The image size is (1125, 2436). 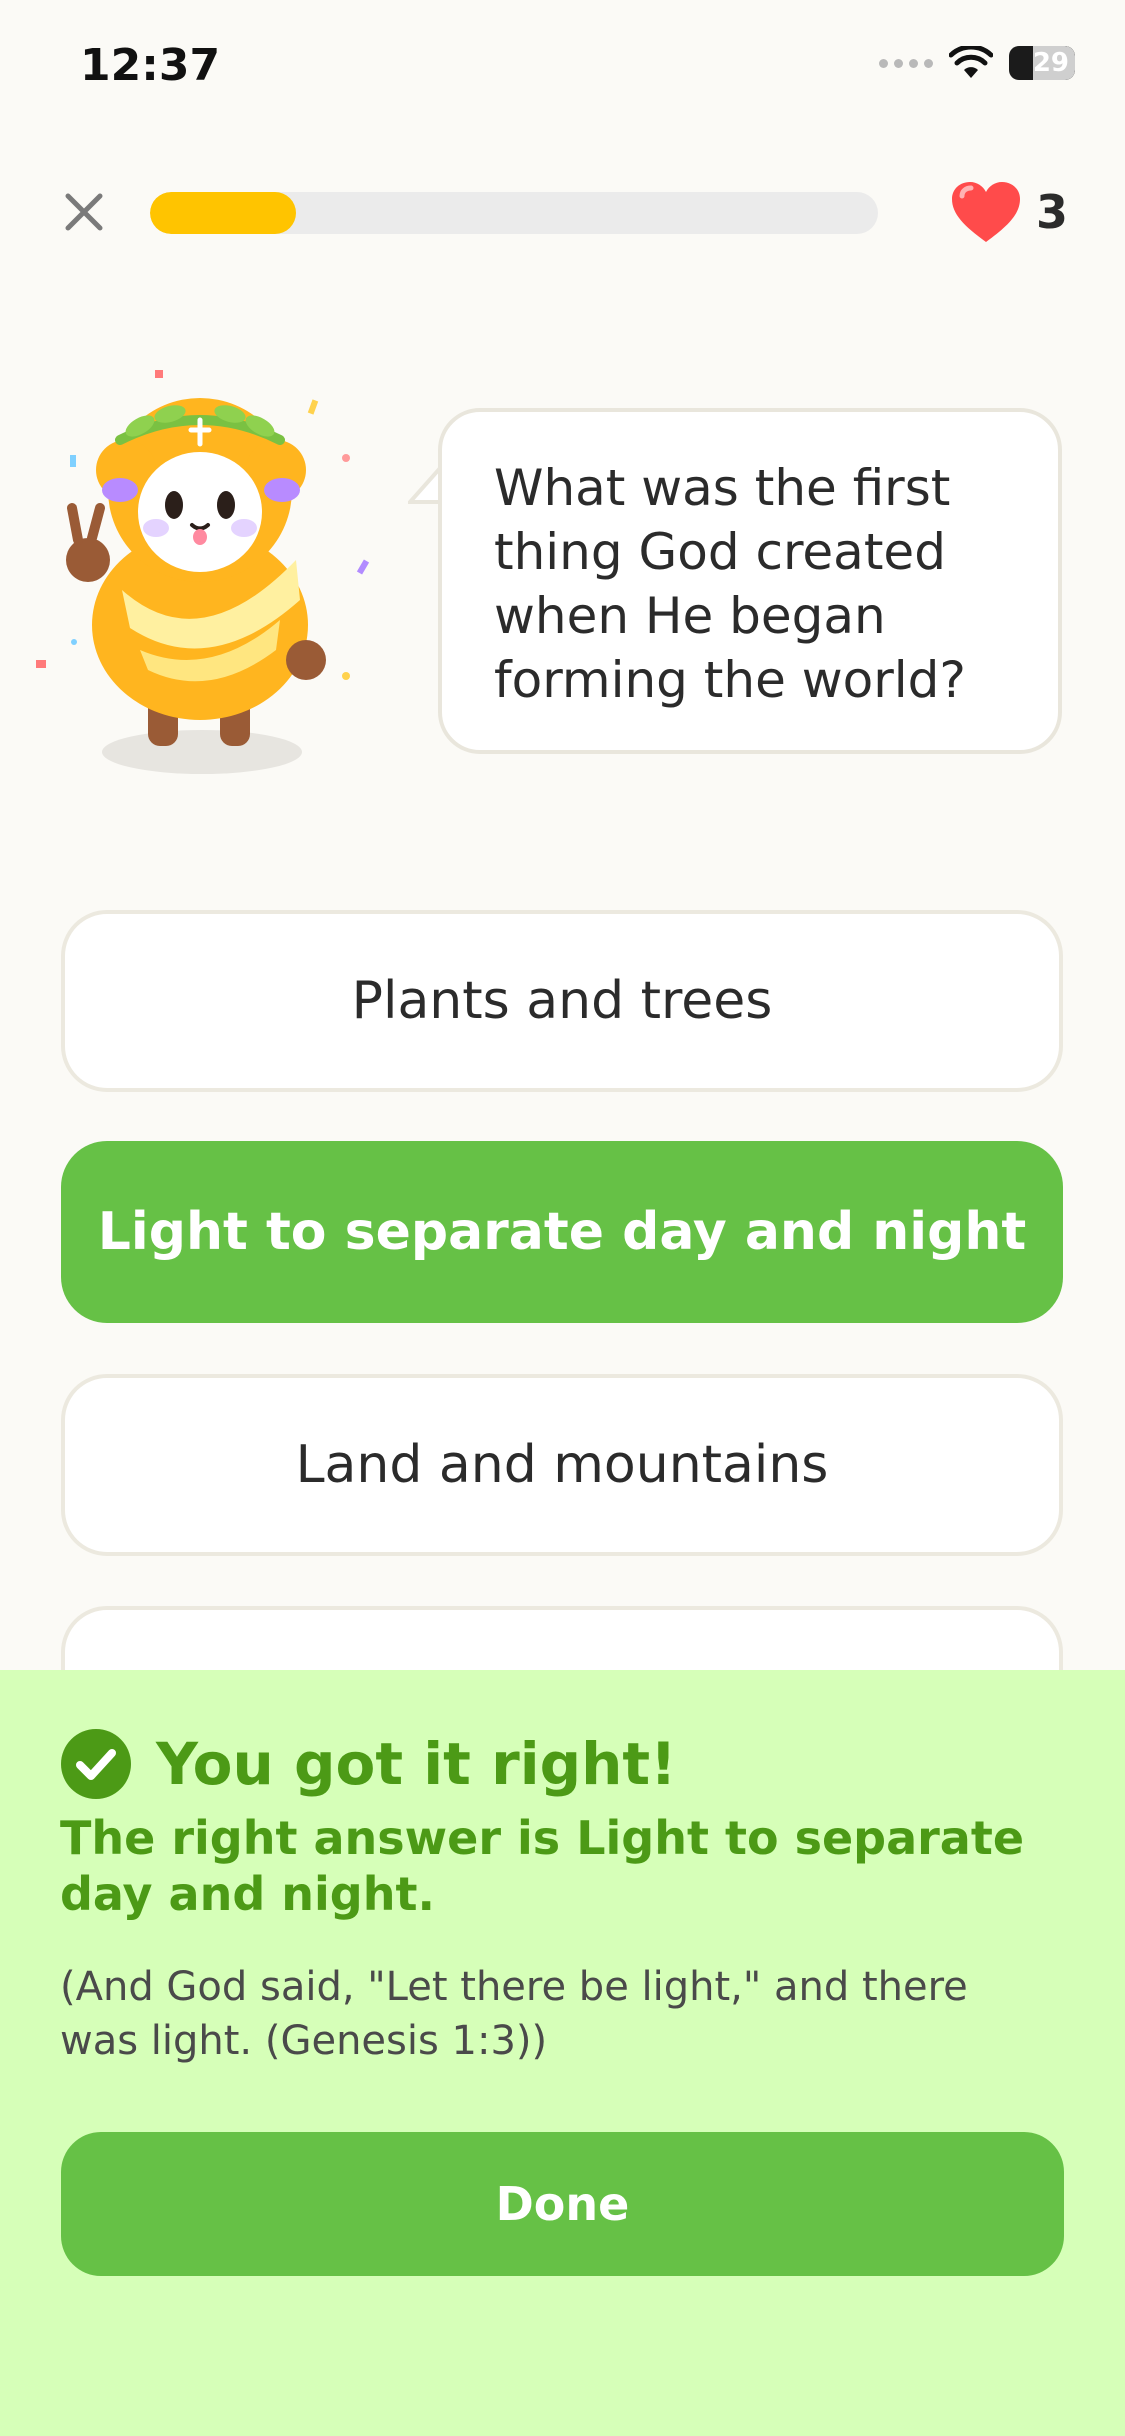 I want to click on battery-level: 29, so click(x=1050, y=63).